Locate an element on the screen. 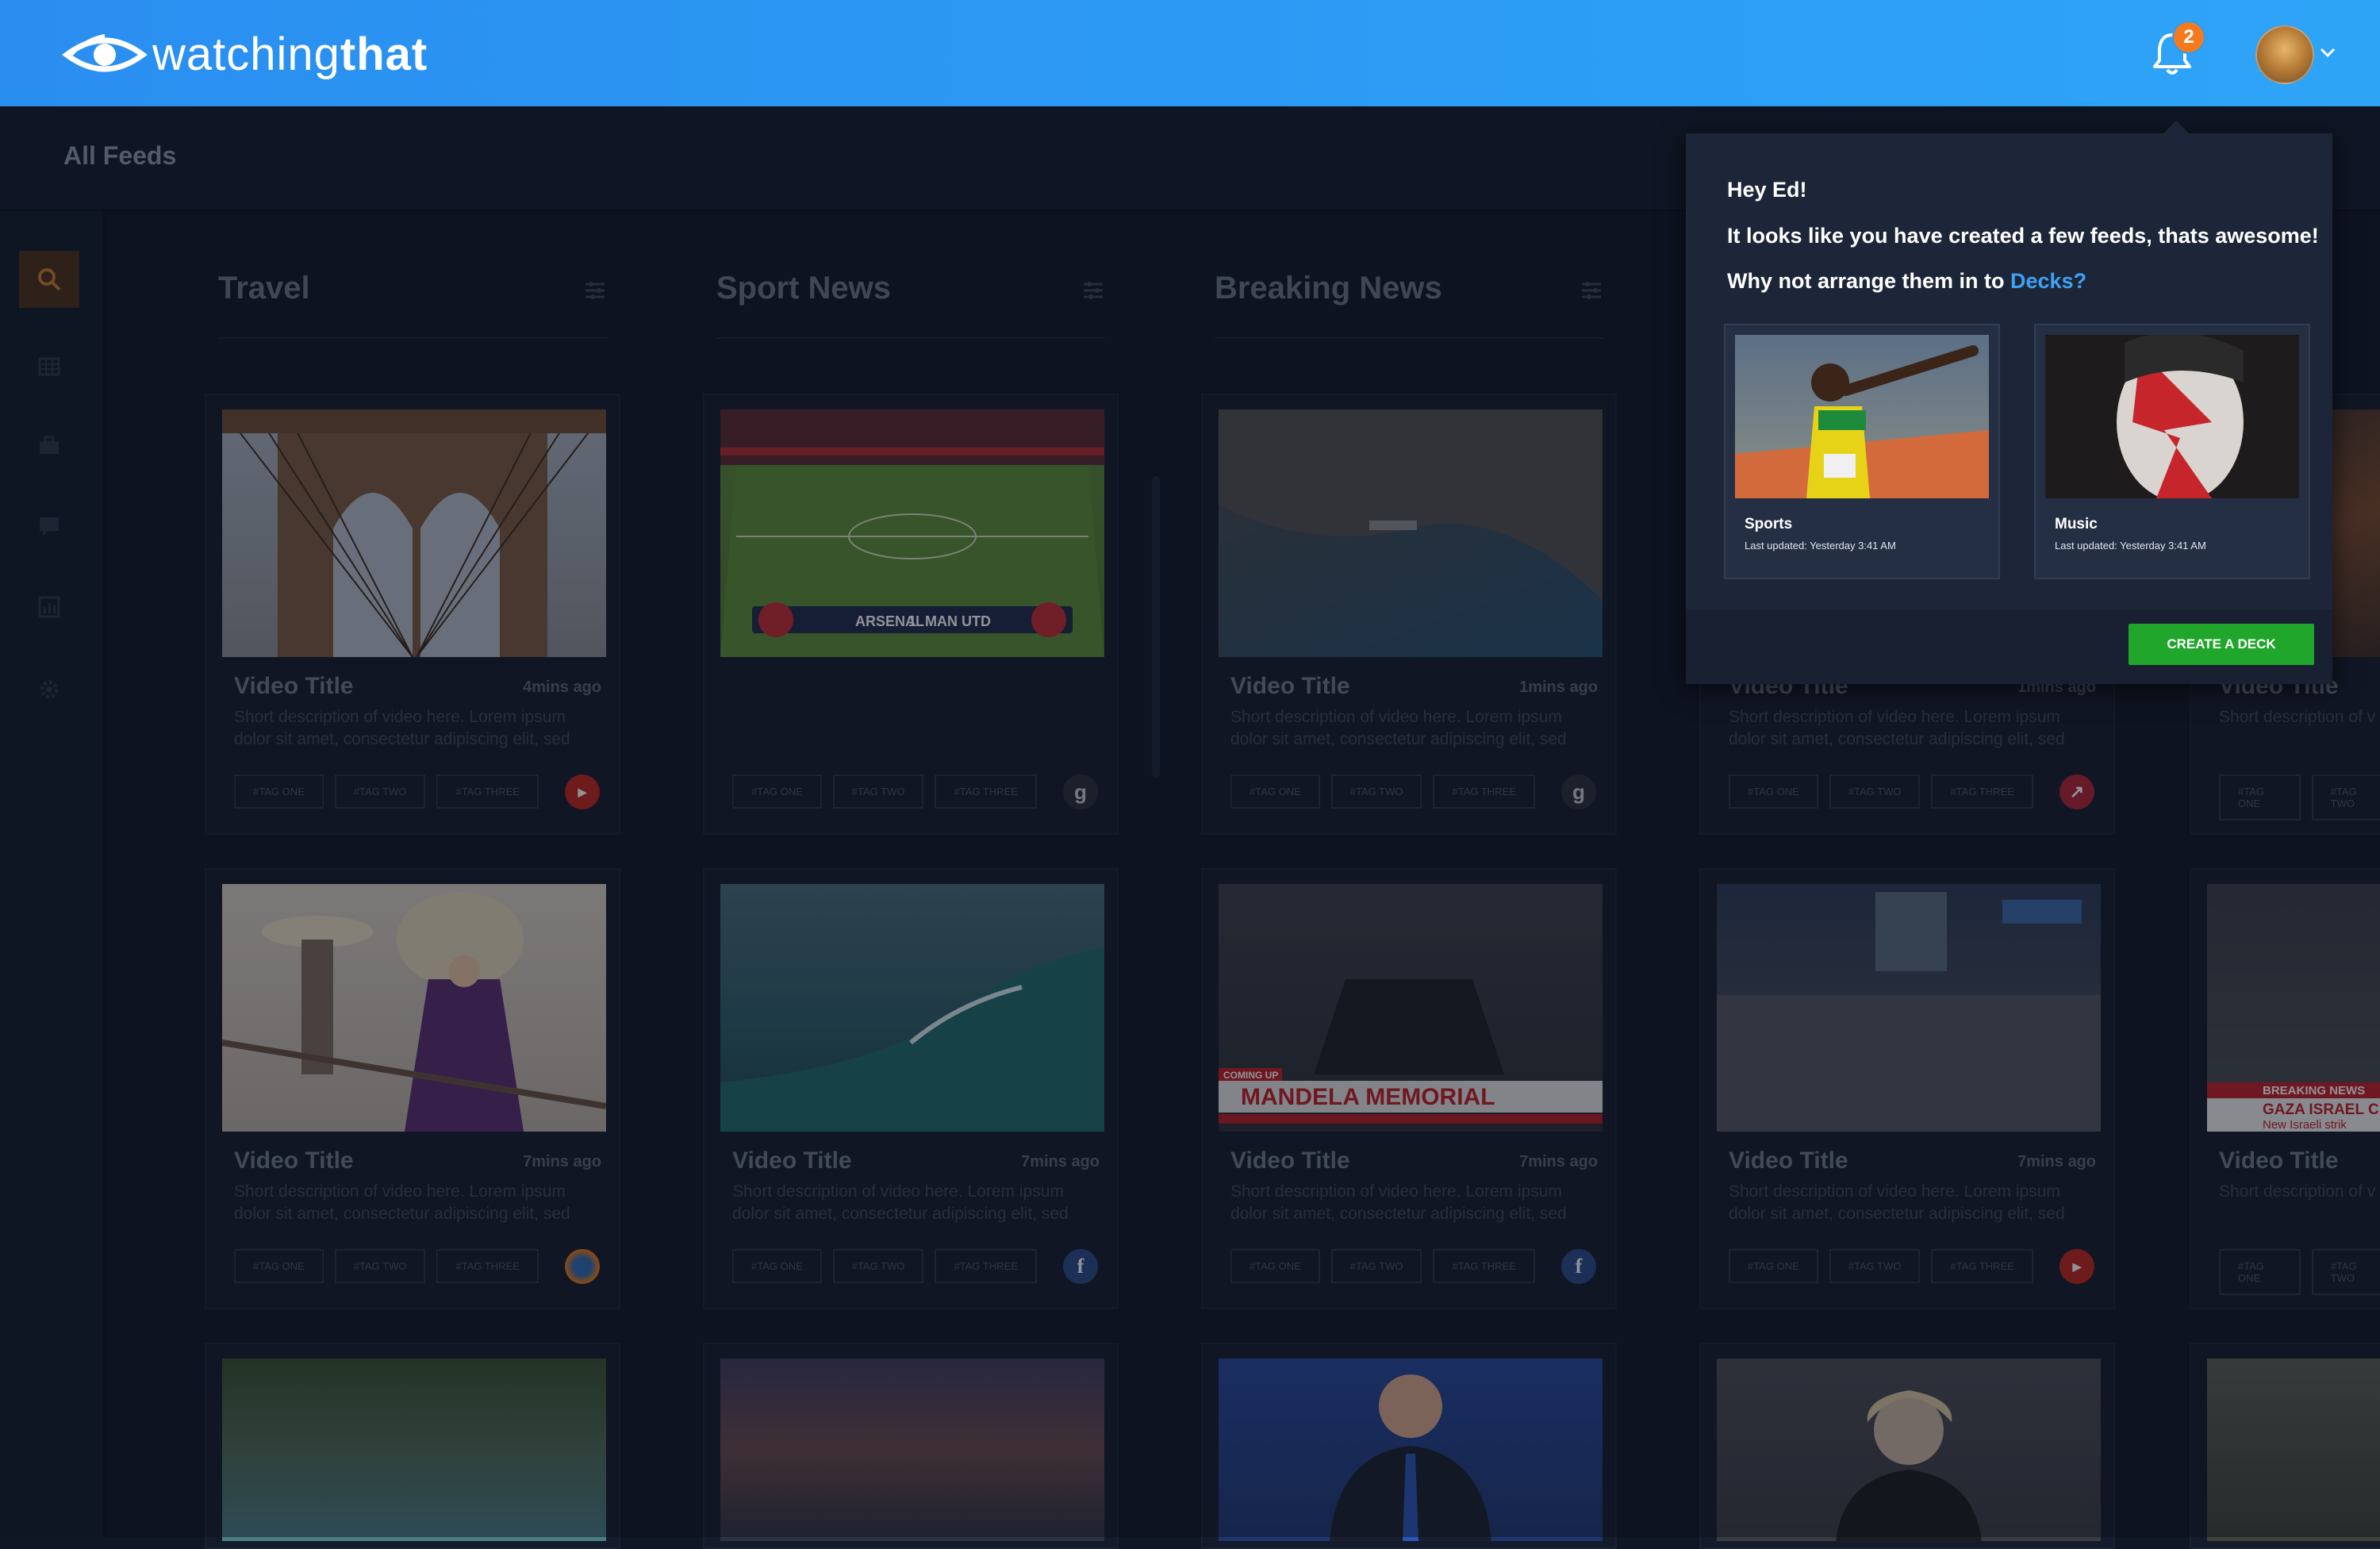 This screenshot has height=1549, width=2380. decks-link: Decks? is located at coordinates (2048, 281).